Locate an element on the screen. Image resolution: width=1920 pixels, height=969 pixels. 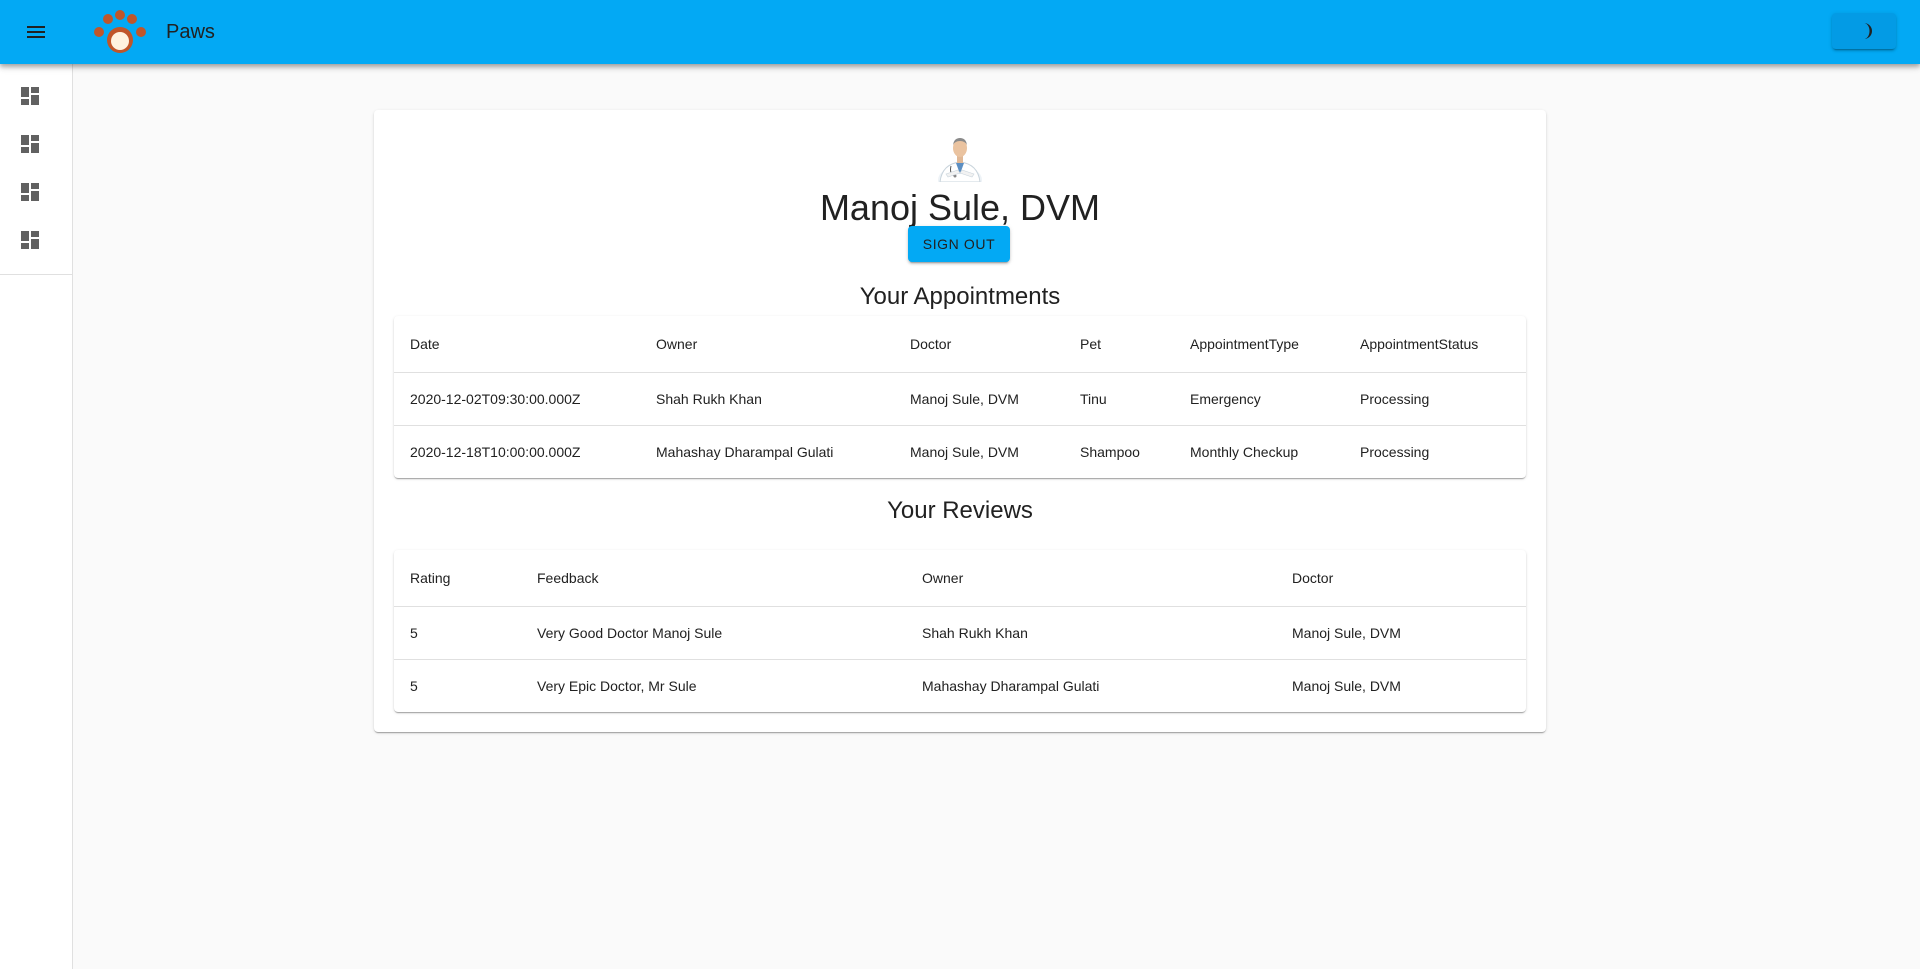
reviews-title: Your Reviews is located at coordinates (960, 510).